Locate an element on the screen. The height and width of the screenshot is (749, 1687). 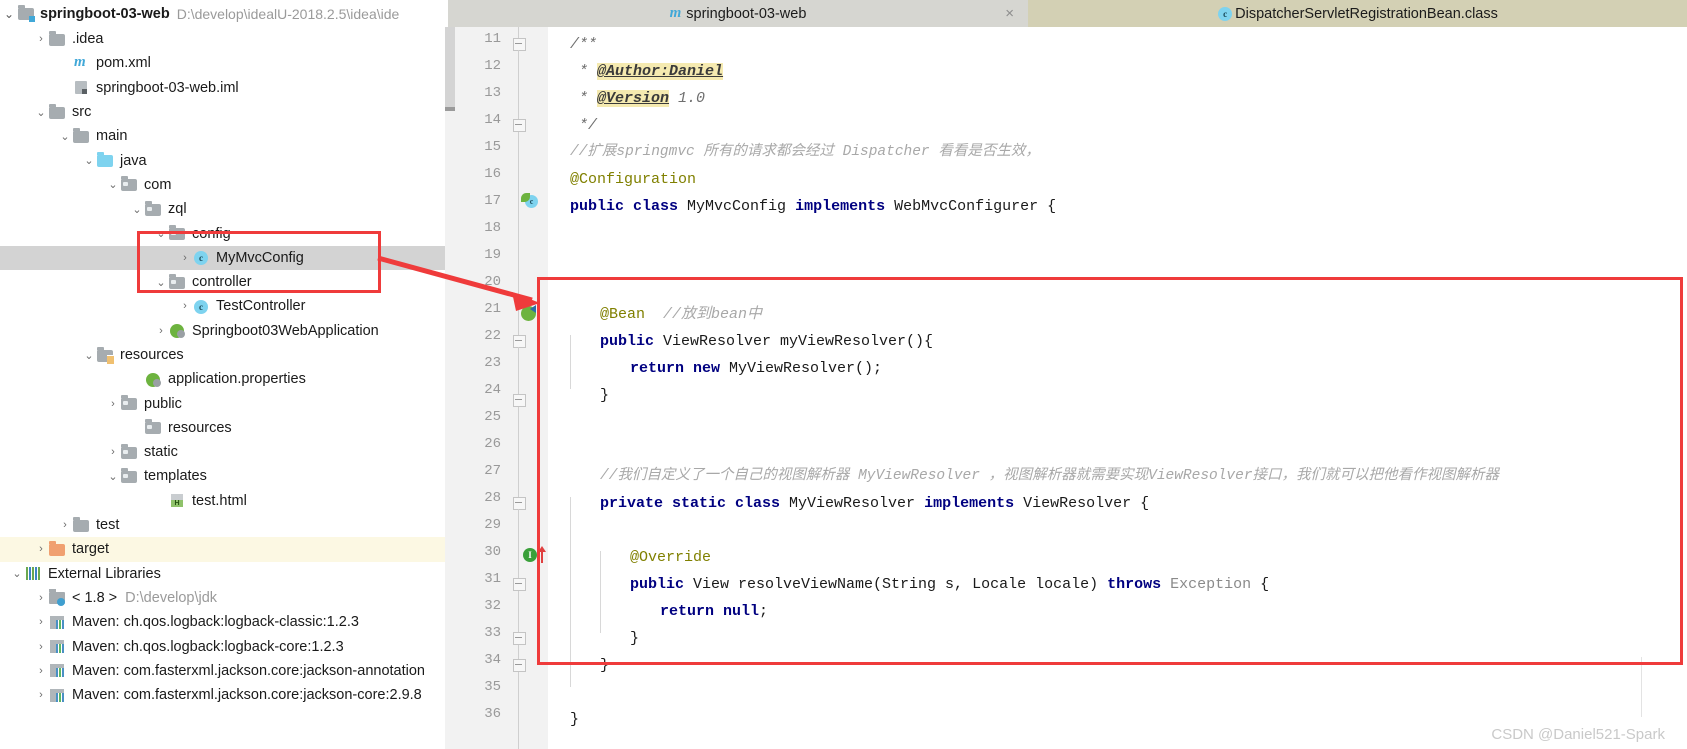
code-line-11: /** is located at coordinates (584, 44).